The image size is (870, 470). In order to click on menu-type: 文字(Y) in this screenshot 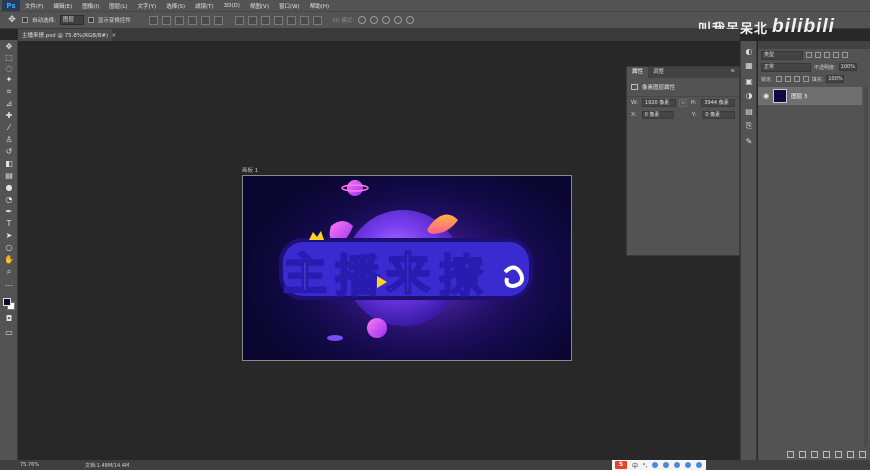, I will do `click(147, 6)`.